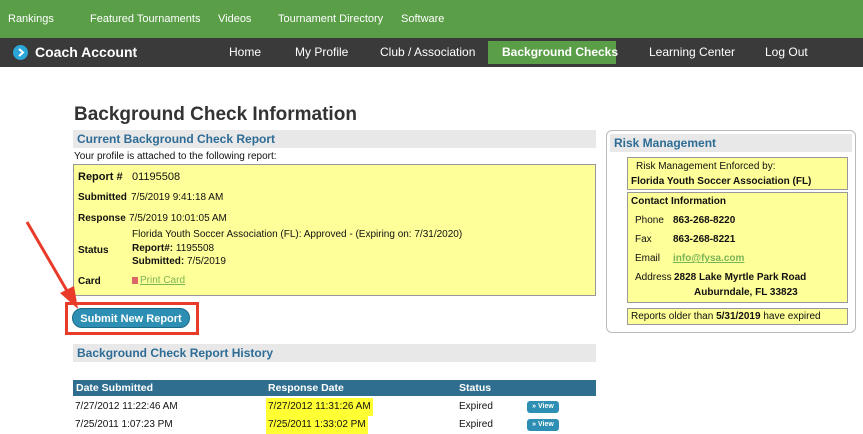 This screenshot has width=863, height=434. What do you see at coordinates (704, 239) in the screenshot?
I see `fax-value: 863-268-8221` at bounding box center [704, 239].